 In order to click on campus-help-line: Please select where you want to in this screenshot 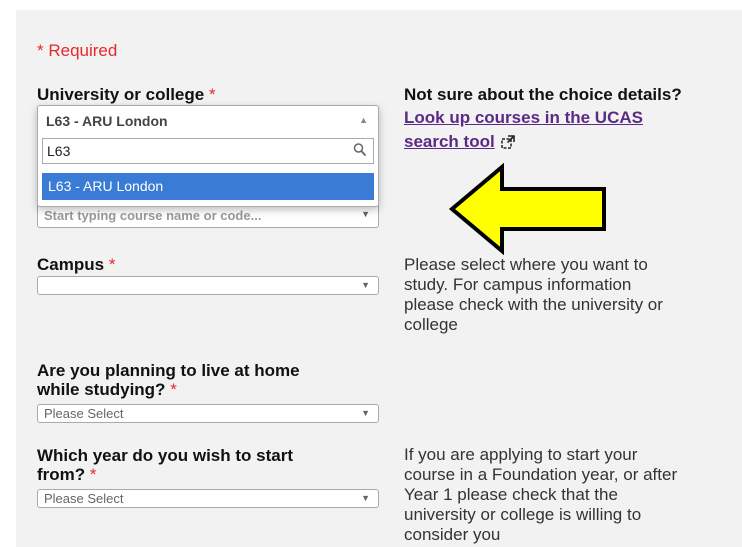, I will do `click(526, 264)`.